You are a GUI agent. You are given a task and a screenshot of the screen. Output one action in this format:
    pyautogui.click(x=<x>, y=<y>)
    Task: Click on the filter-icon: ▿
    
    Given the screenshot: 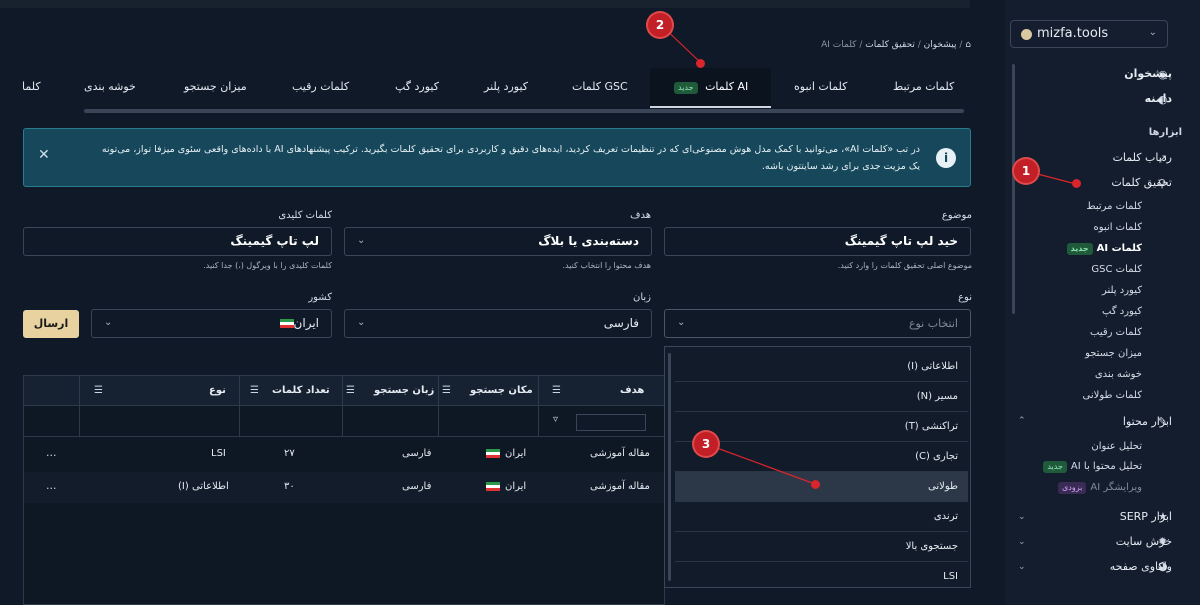 What is the action you would take?
    pyautogui.click(x=555, y=419)
    